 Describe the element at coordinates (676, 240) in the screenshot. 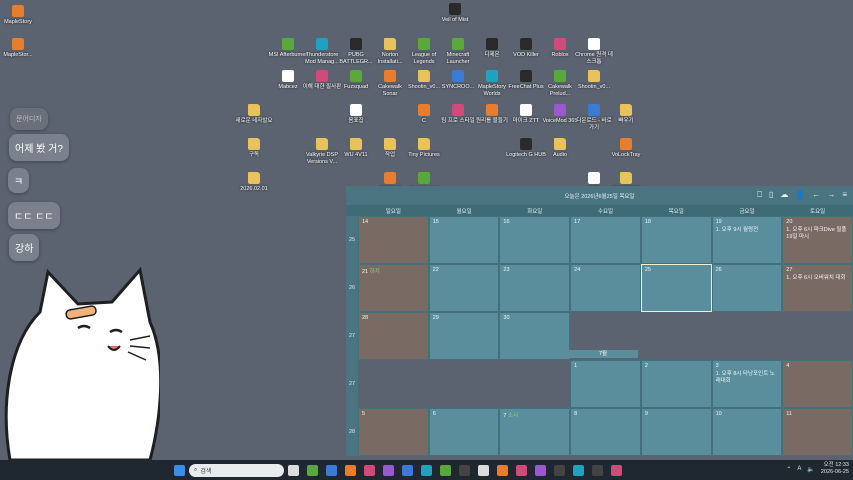

I see `calendar-day: 18` at that location.